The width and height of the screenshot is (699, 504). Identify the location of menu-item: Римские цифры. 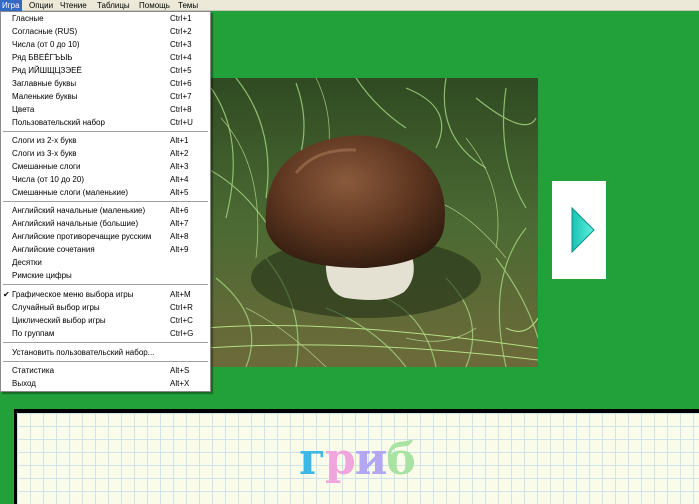
(105, 276).